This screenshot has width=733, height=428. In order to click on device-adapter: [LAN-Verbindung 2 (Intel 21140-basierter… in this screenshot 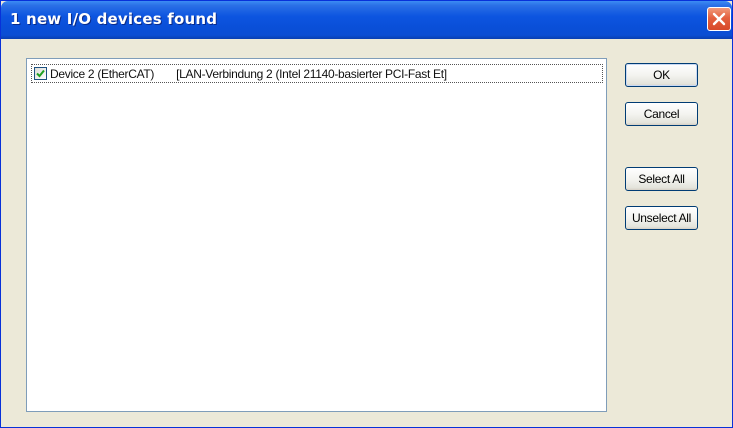, I will do `click(311, 73)`.